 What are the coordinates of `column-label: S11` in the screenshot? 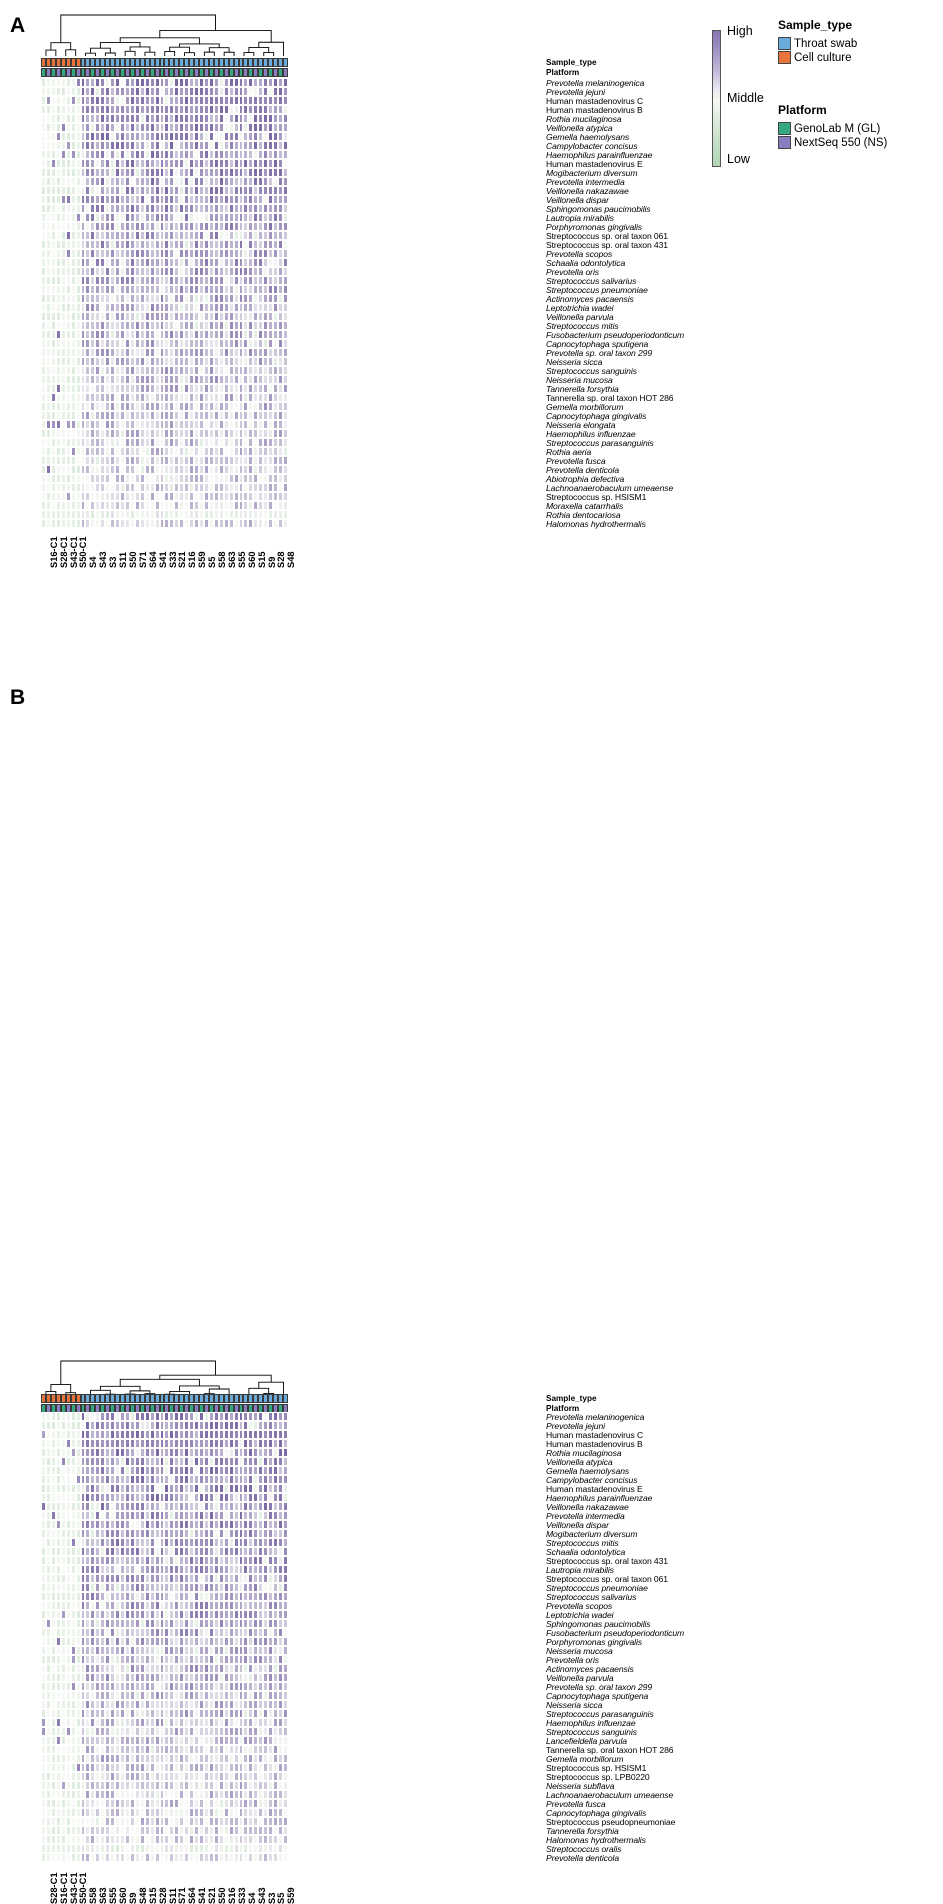 It's located at (123, 560).